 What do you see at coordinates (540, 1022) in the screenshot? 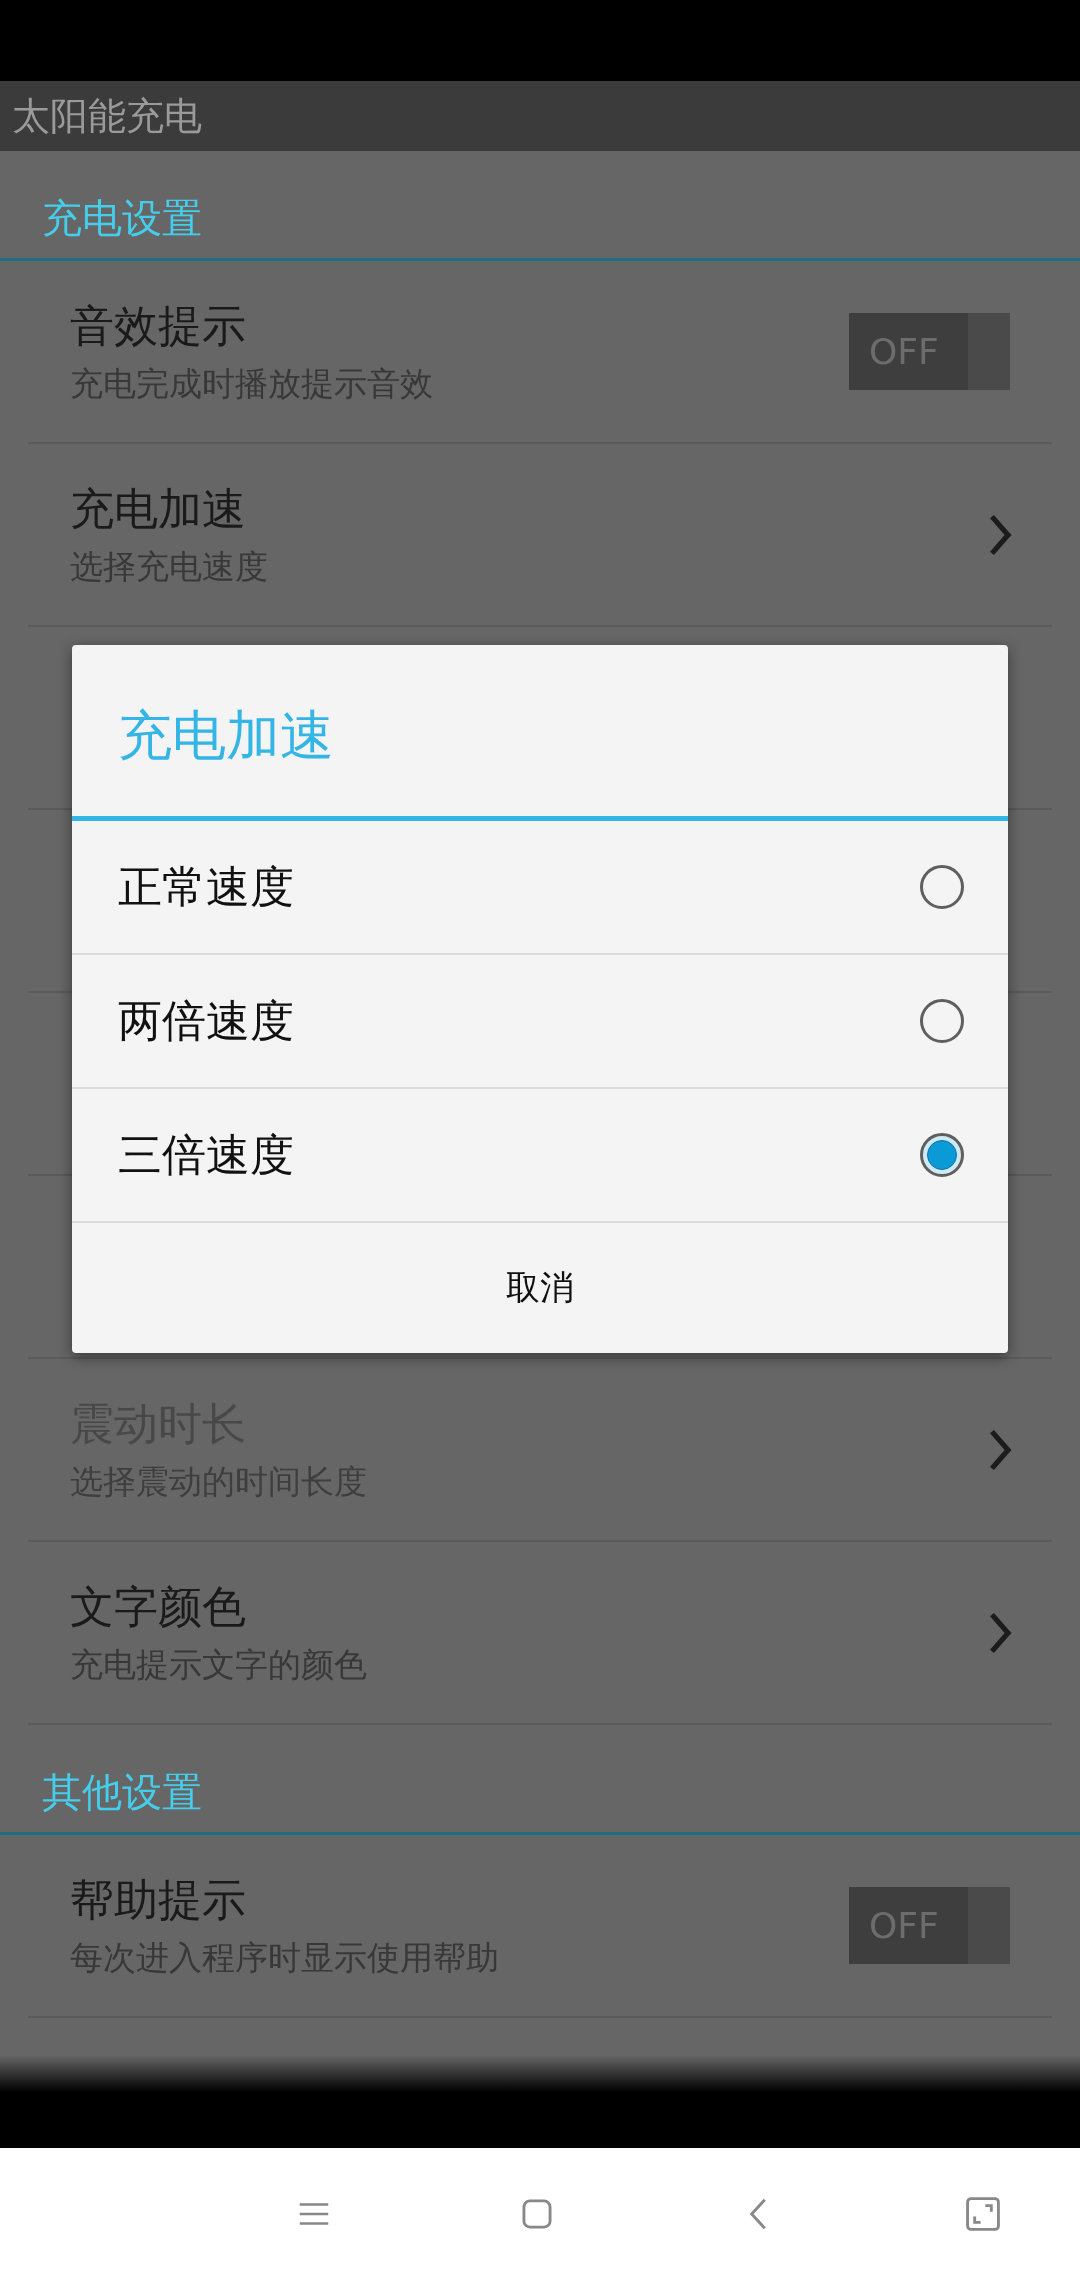
I see `radio-option: 两倍速度` at bounding box center [540, 1022].